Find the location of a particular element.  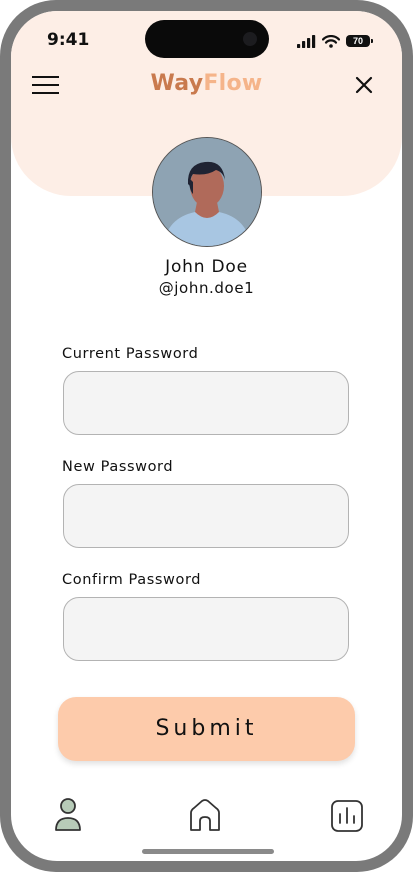

status-icons: 70 is located at coordinates (335, 41).